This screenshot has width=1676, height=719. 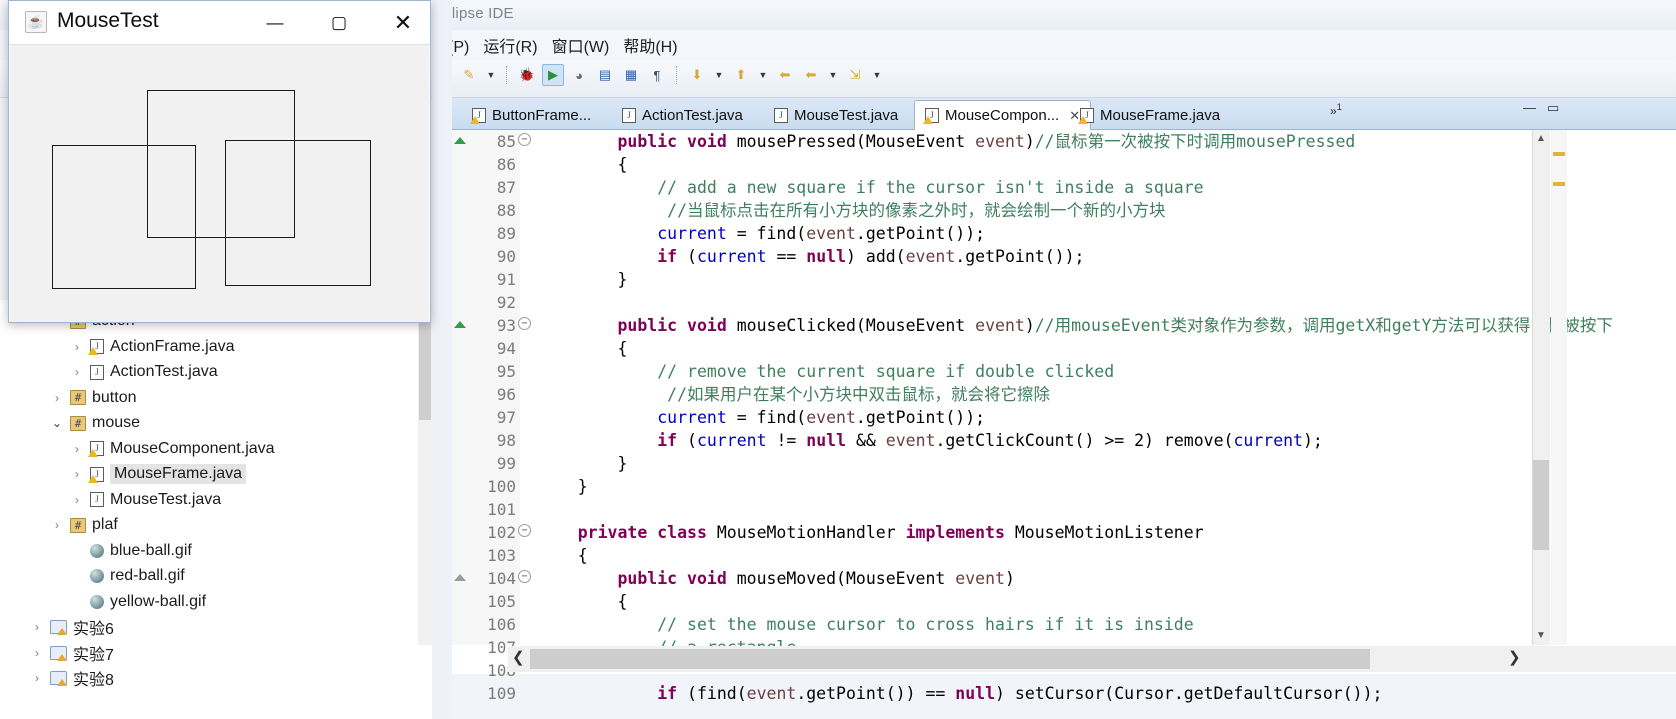 What do you see at coordinates (403, 22) in the screenshot?
I see `close-button: ✕` at bounding box center [403, 22].